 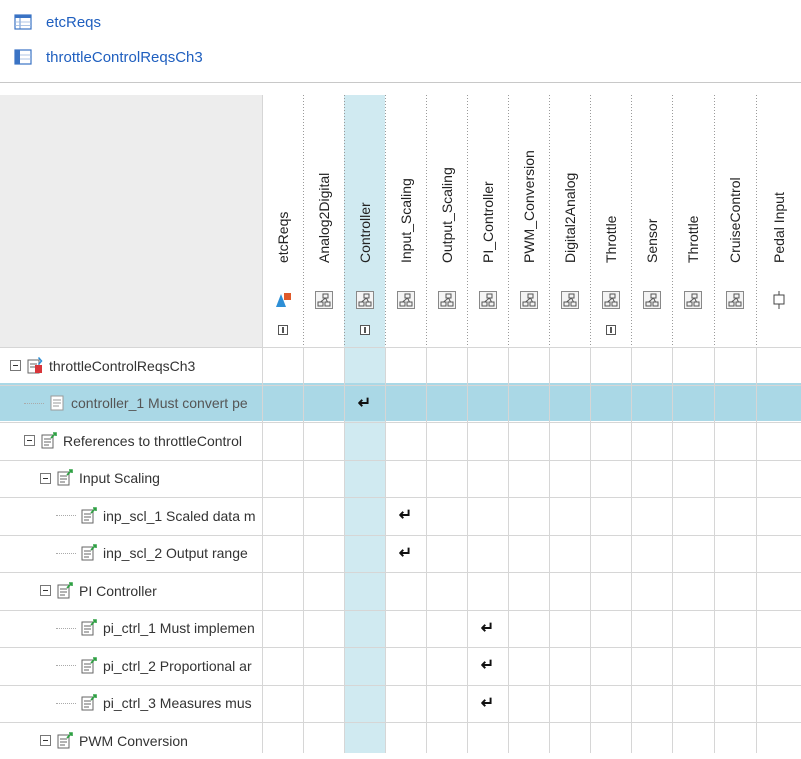 I want to click on row-label: throttleControlReqsCh3, so click(x=122, y=365).